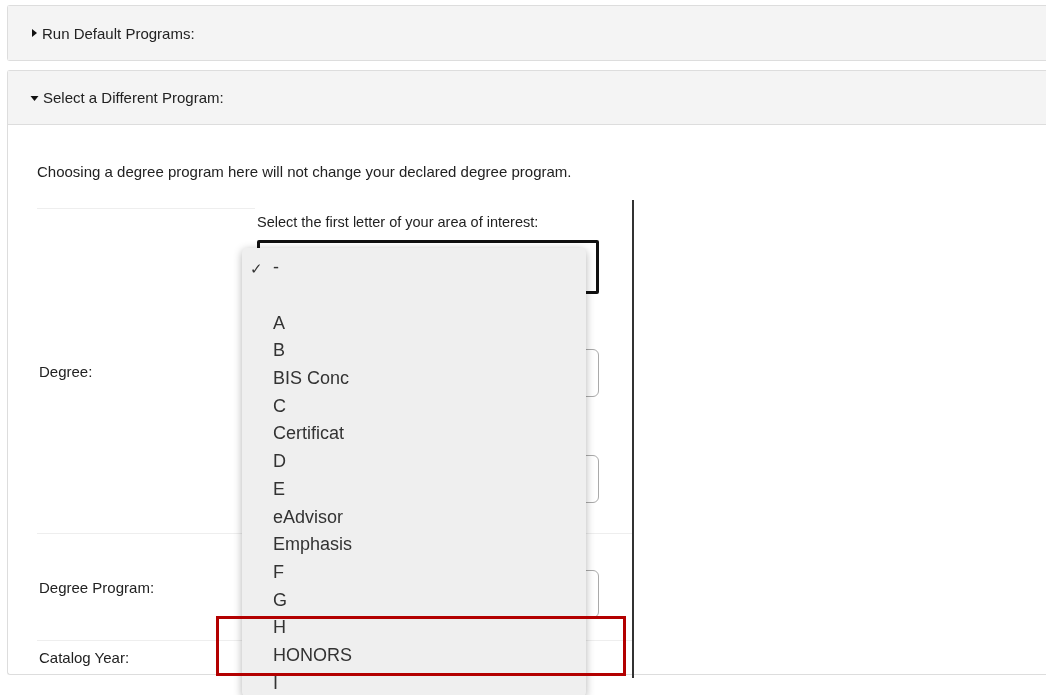 Image resolution: width=1046 pixels, height=695 pixels. I want to click on panel-header: Run Default Programs:, so click(527, 33).